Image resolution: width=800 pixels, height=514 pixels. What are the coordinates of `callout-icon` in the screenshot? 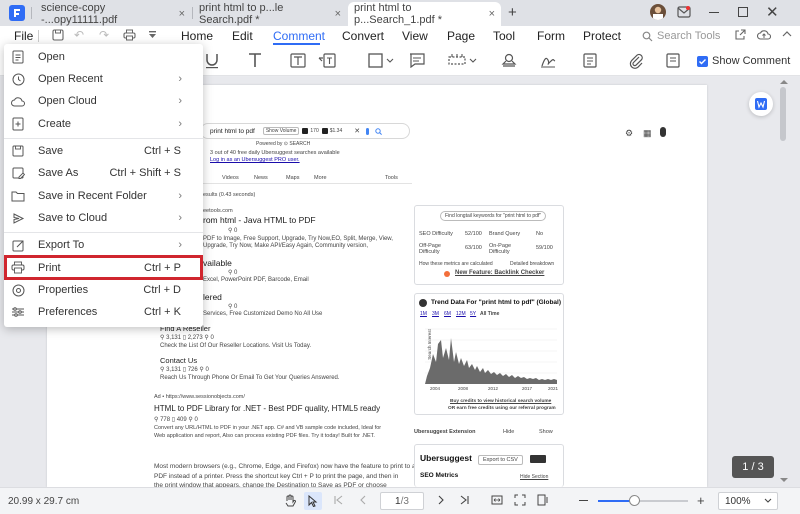 It's located at (327, 60).